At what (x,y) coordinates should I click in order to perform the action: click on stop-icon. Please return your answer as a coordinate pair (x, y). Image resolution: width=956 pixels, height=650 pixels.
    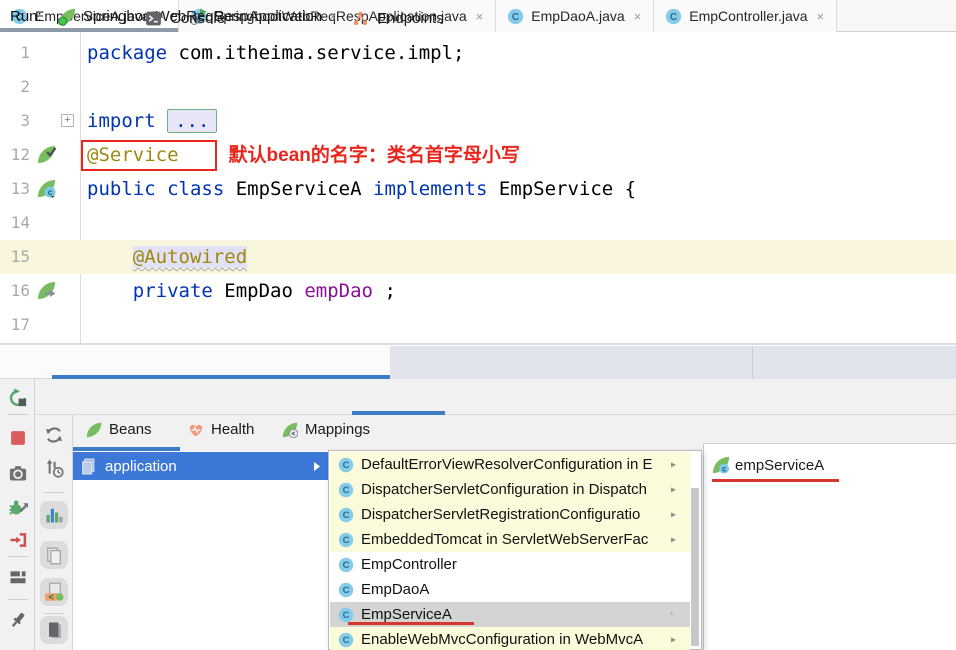
    Looking at the image, I should click on (18, 438).